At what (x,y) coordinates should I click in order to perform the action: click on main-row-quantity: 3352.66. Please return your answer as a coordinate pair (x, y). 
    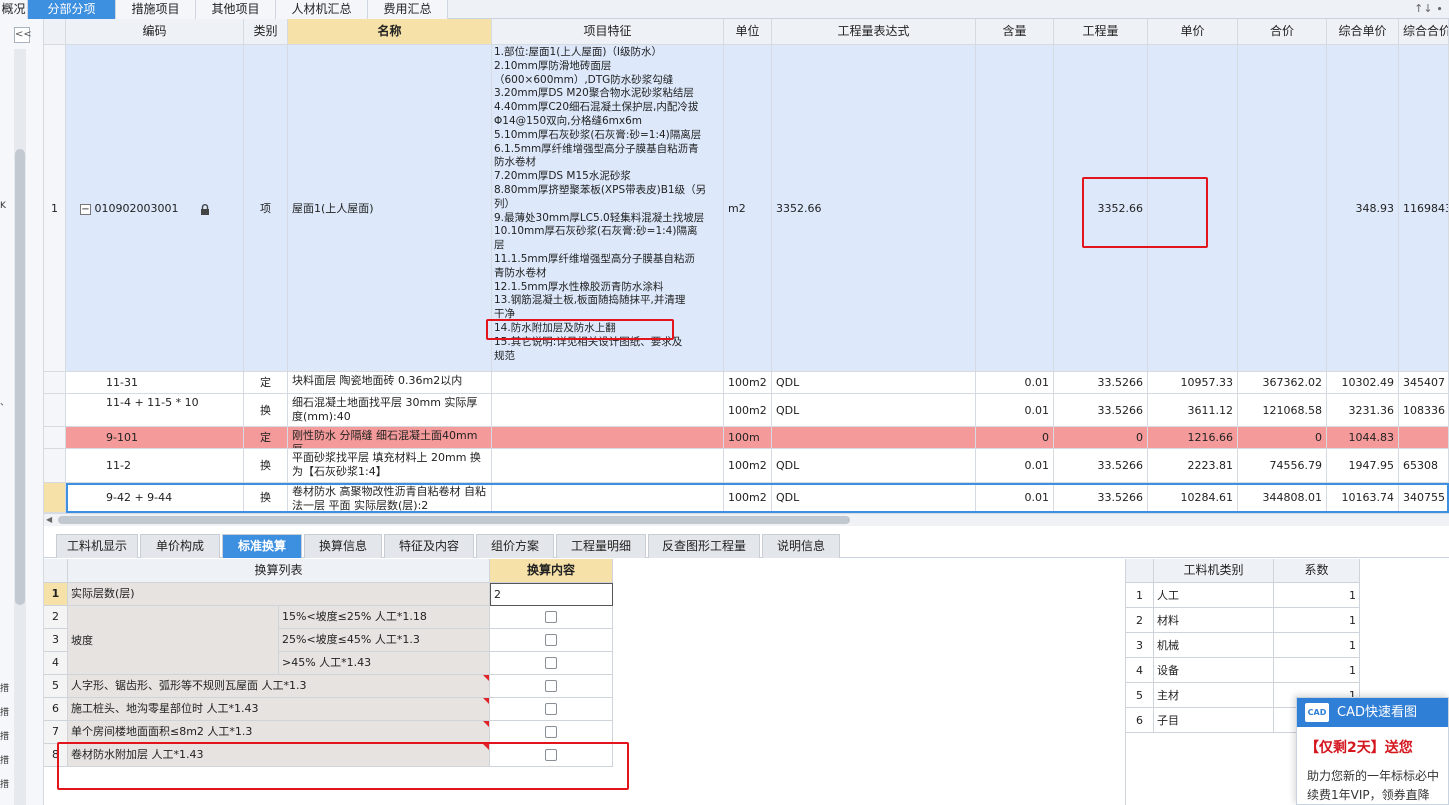
    Looking at the image, I should click on (1101, 208).